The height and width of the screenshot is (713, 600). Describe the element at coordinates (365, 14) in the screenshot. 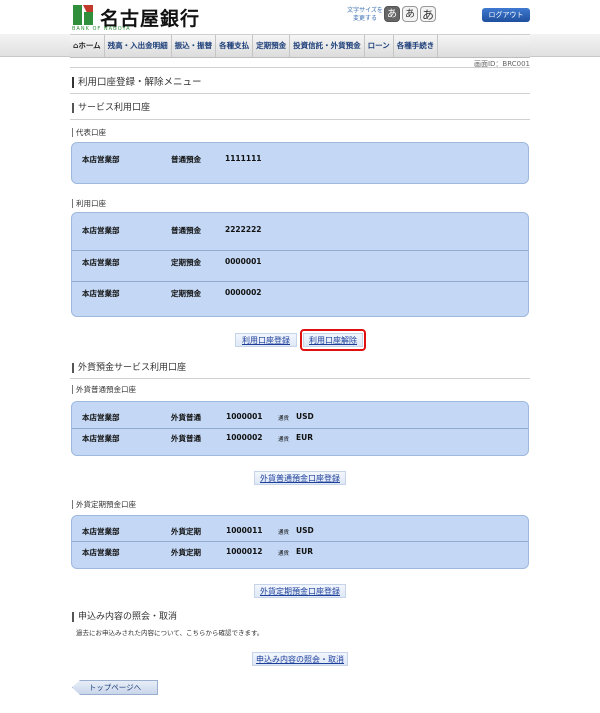

I see `font-size-label: 文字サイズを変更する` at that location.